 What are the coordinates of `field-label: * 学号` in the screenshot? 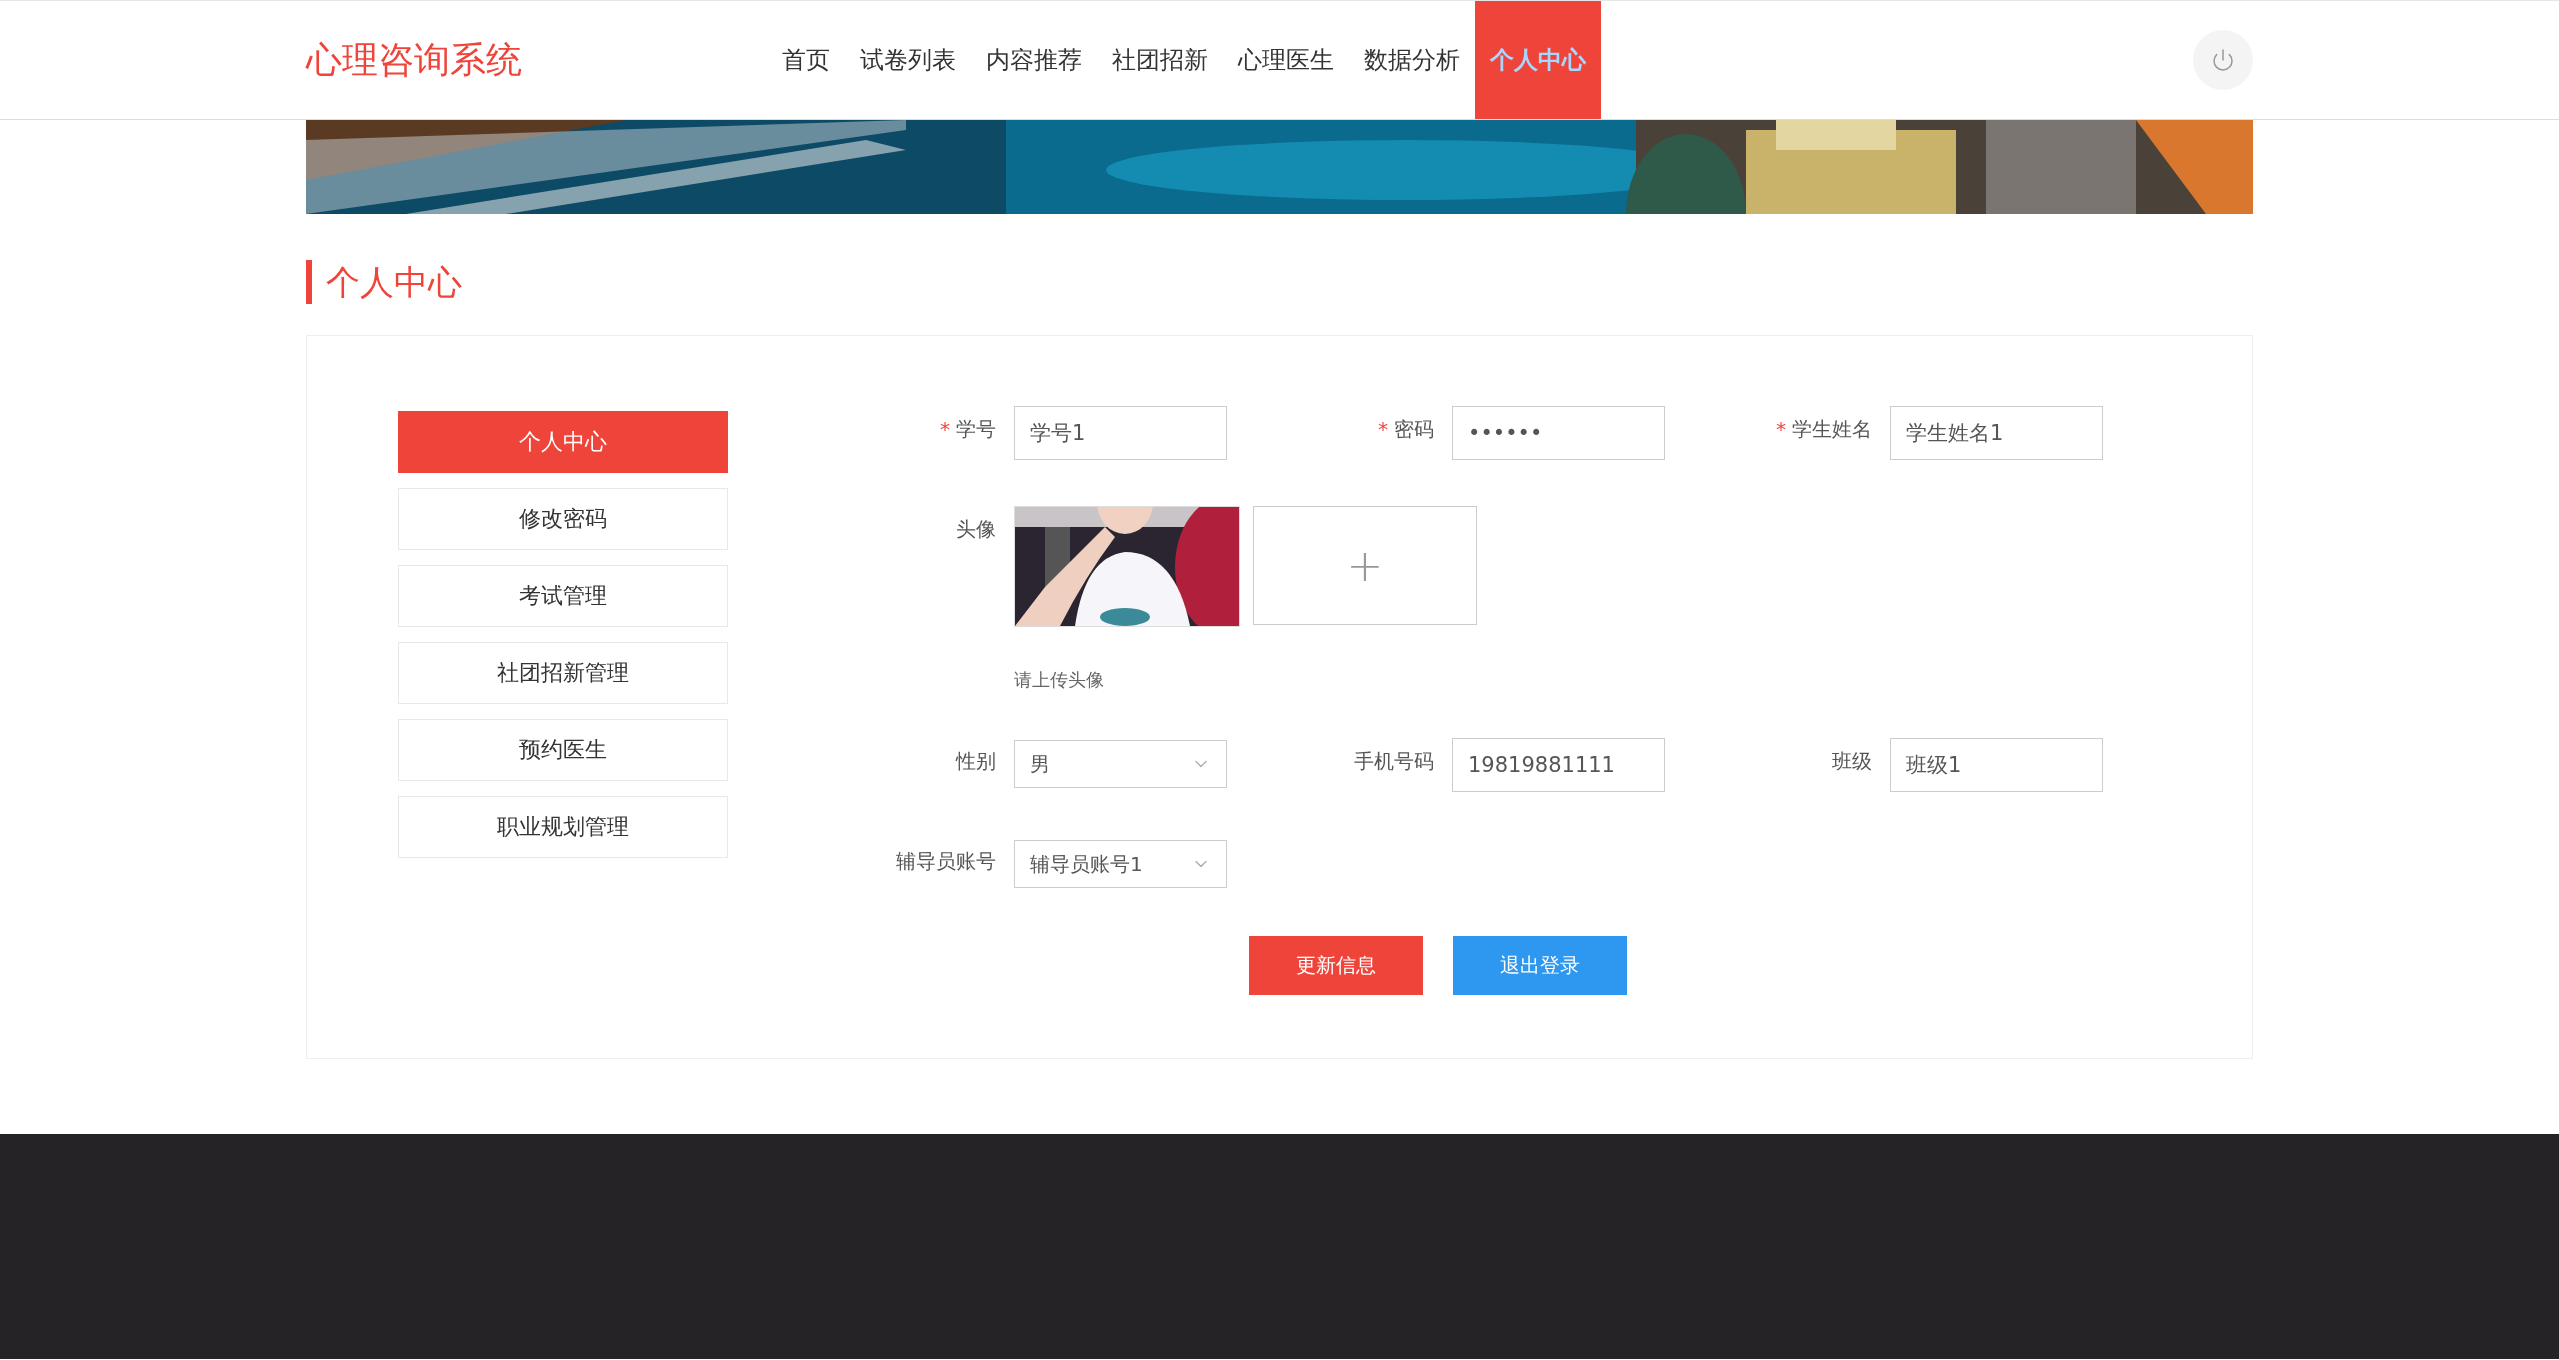 It's located at (968, 429).